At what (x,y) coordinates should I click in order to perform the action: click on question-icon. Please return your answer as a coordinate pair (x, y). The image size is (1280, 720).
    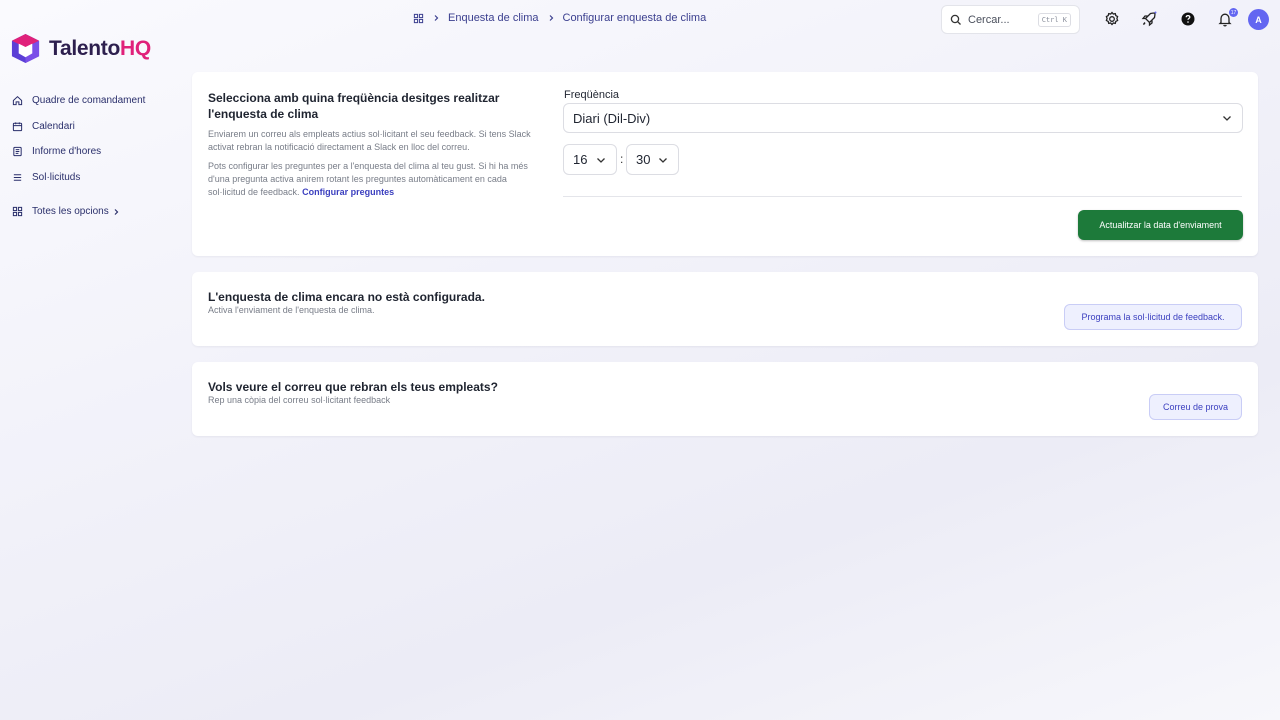
    Looking at the image, I should click on (1188, 19).